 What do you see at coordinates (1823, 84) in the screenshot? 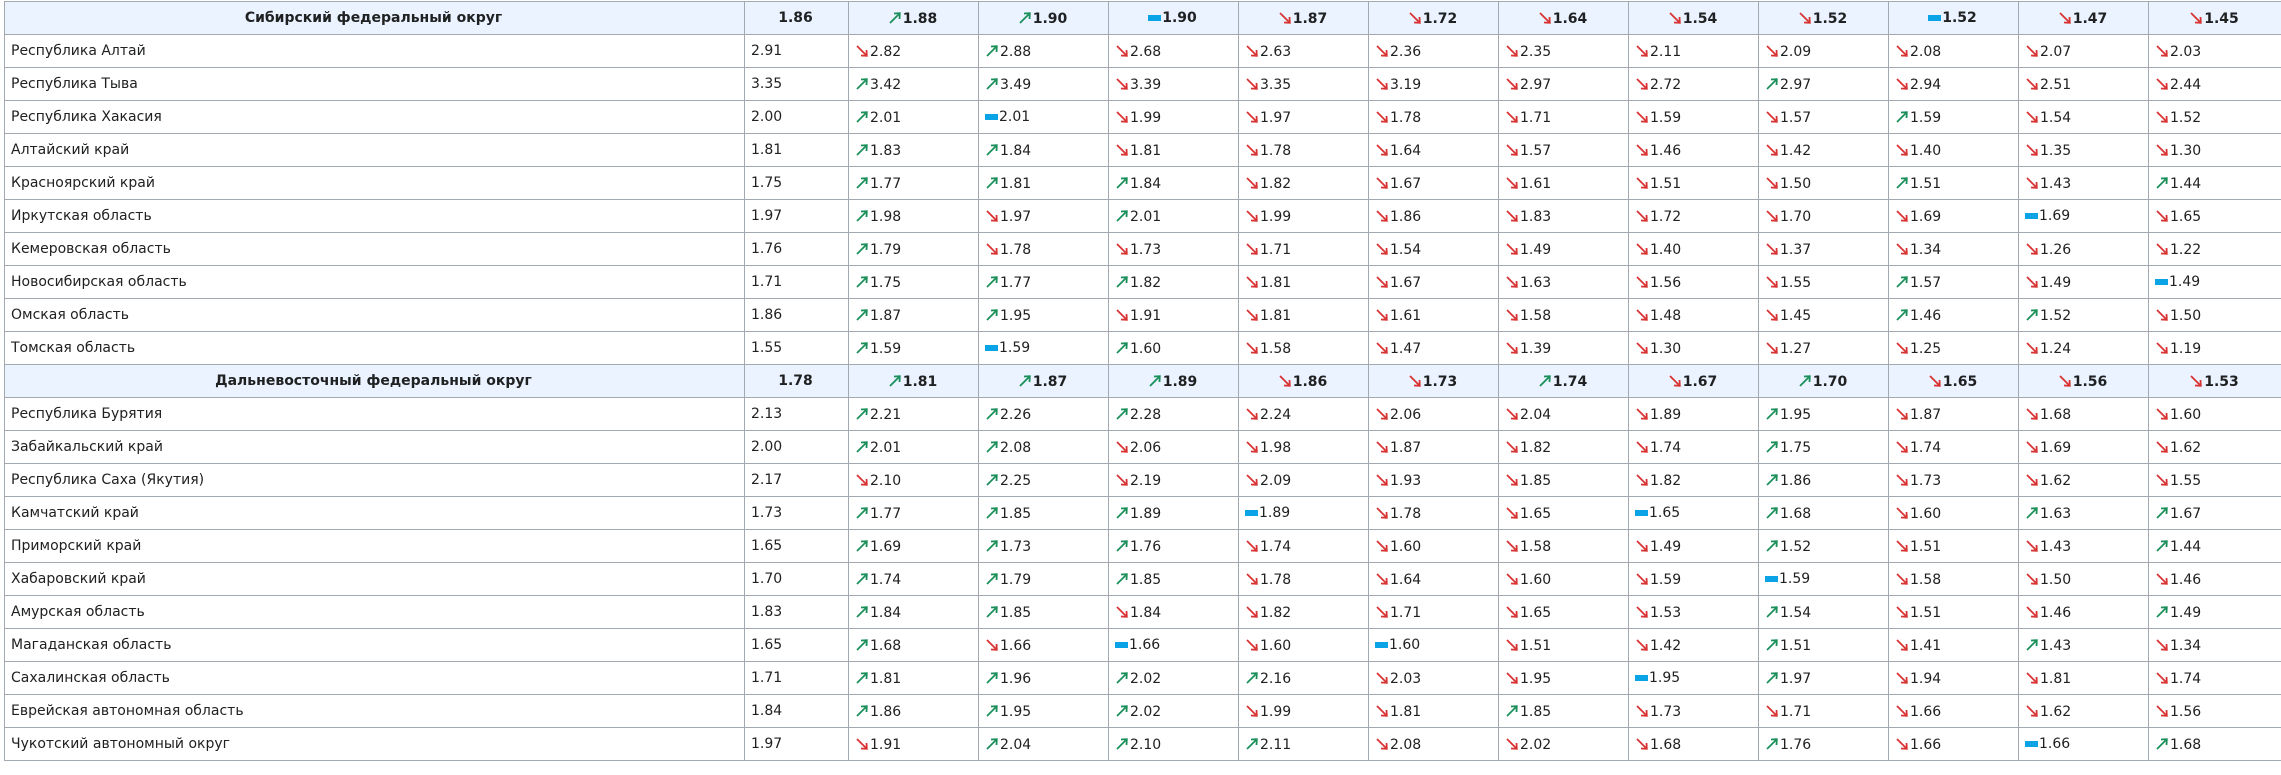
I see `value-cell: 2.97` at bounding box center [1823, 84].